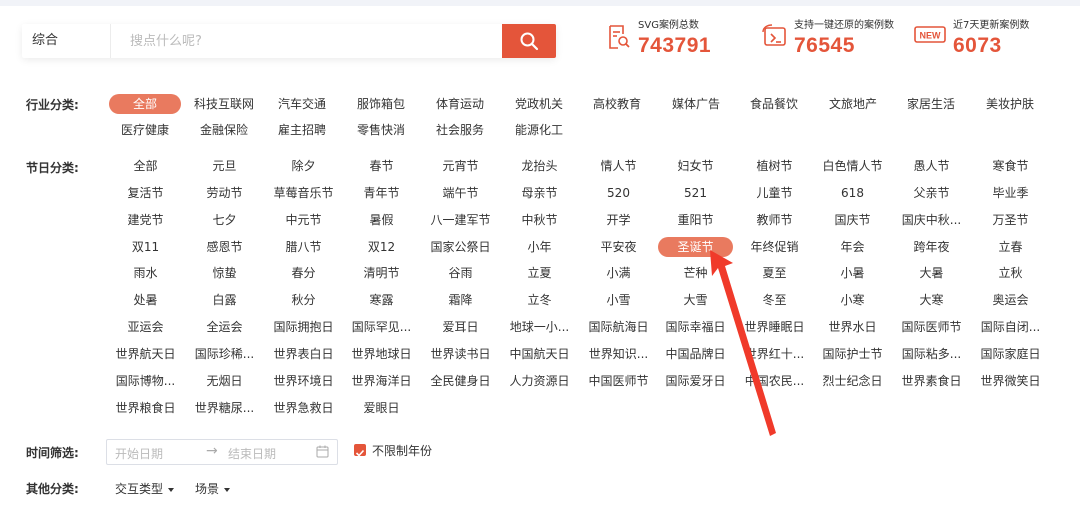 This screenshot has width=1080, height=507. I want to click on festival-tag: 世界表白日, so click(303, 354).